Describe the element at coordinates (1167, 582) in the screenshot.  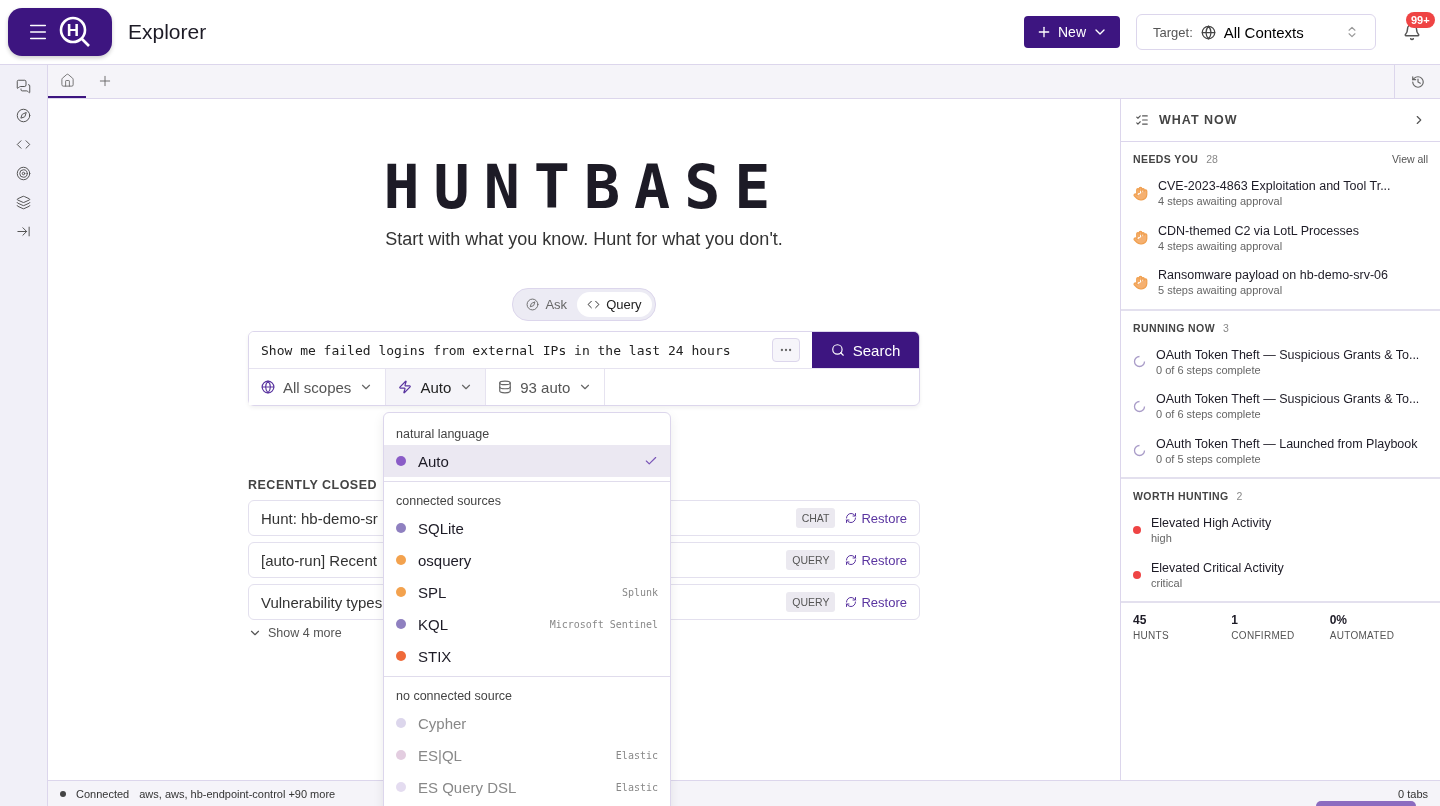
I see `item-subtitle: critical` at that location.